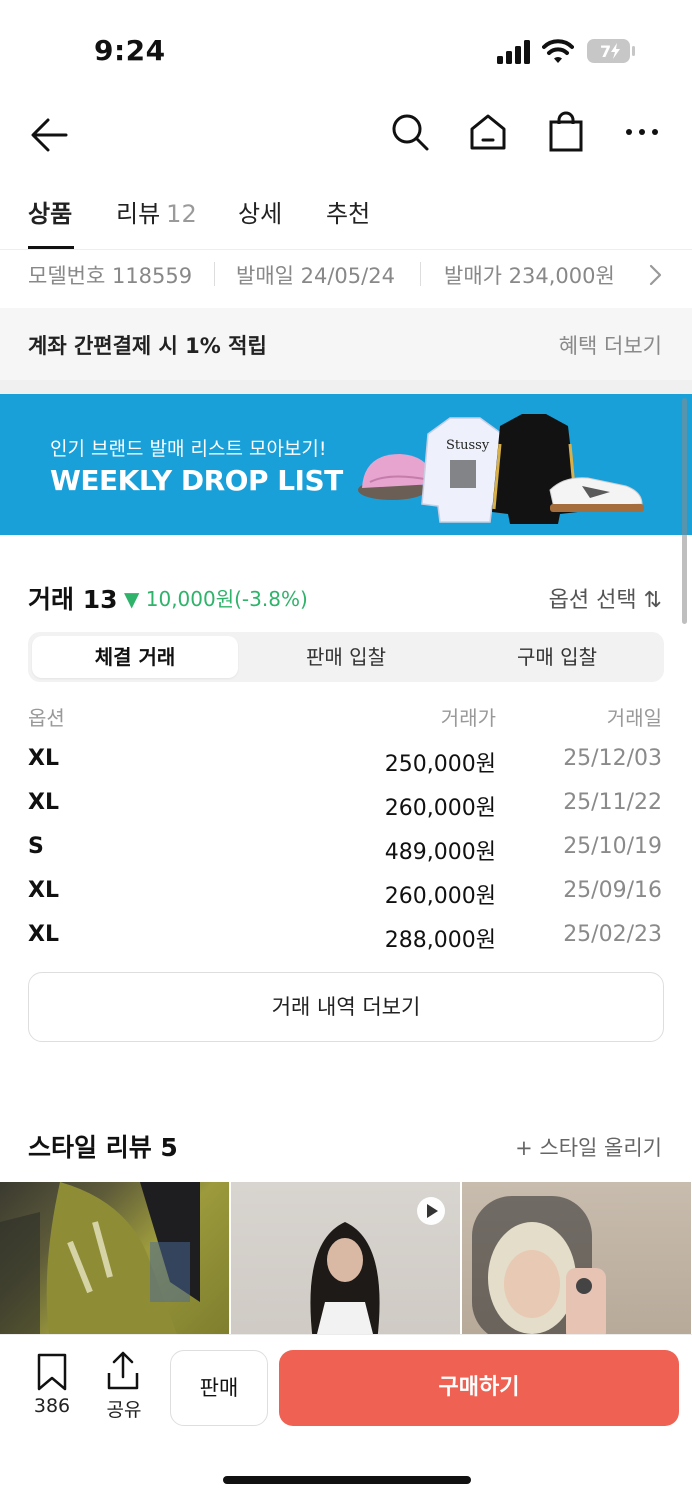 The width and height of the screenshot is (692, 1500). What do you see at coordinates (488, 132) in the screenshot?
I see `home-icon` at bounding box center [488, 132].